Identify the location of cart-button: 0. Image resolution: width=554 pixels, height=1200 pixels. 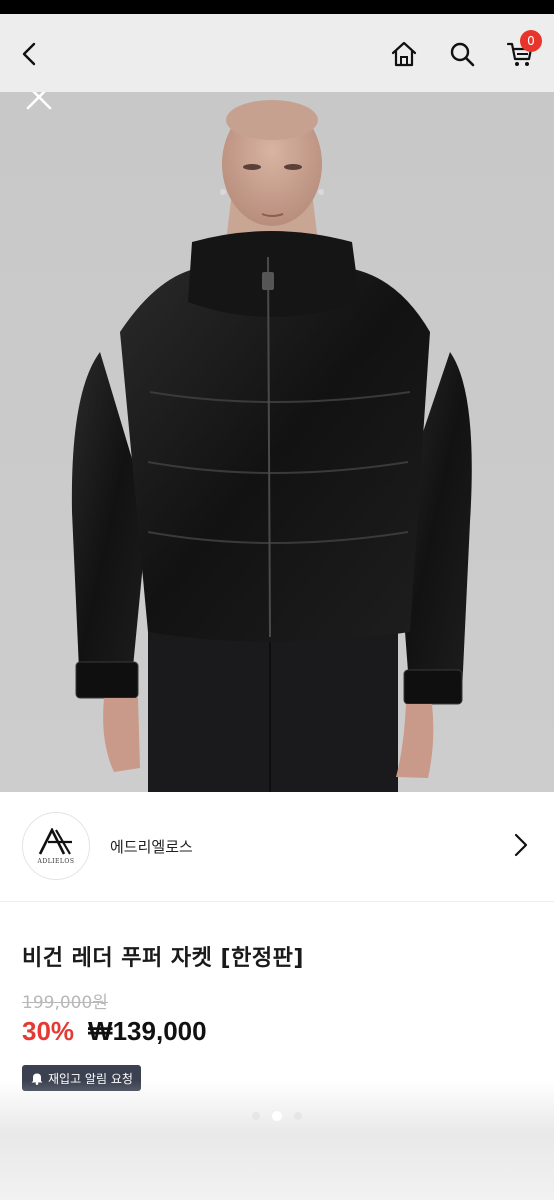
(521, 52).